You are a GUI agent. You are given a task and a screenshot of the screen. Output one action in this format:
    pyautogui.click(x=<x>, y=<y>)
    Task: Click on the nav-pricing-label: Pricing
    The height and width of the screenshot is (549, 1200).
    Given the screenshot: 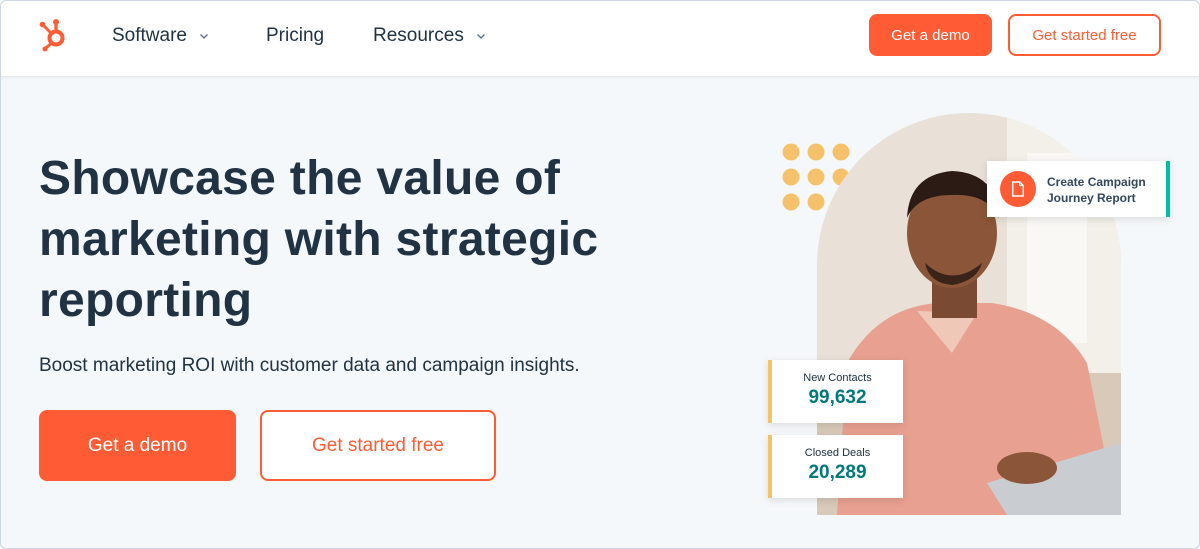 What is the action you would take?
    pyautogui.click(x=295, y=35)
    